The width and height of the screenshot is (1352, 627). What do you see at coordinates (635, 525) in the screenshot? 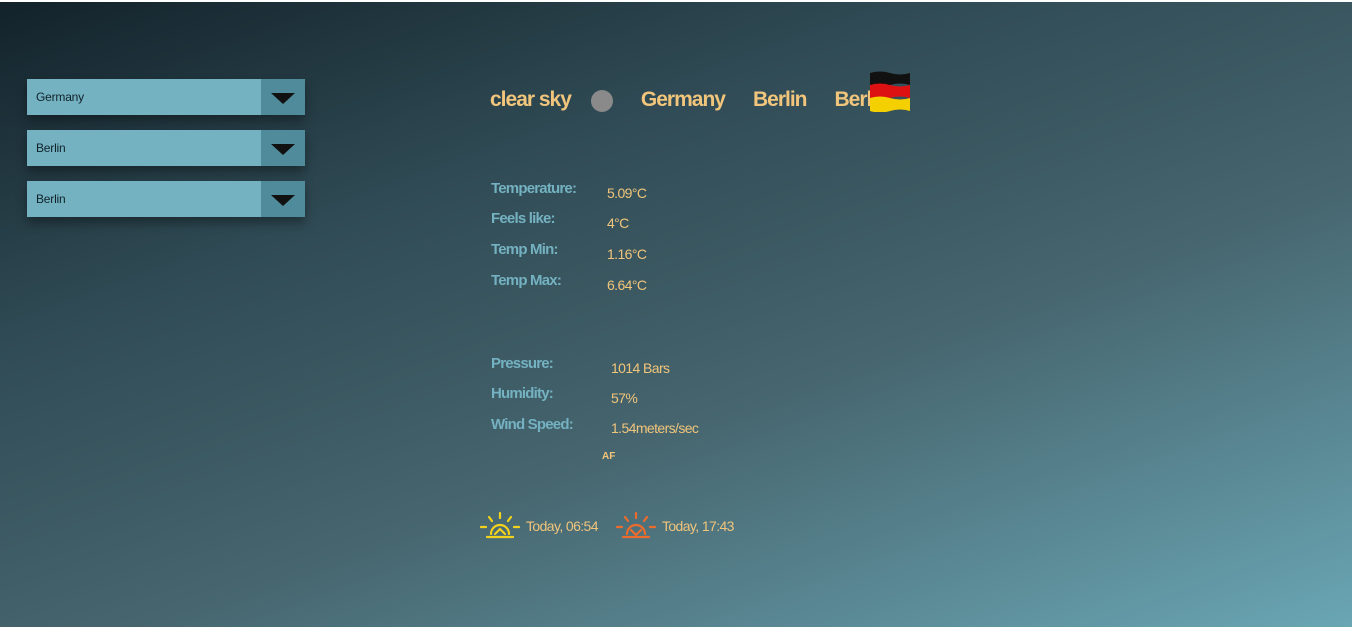
I see `sunset-icon` at bounding box center [635, 525].